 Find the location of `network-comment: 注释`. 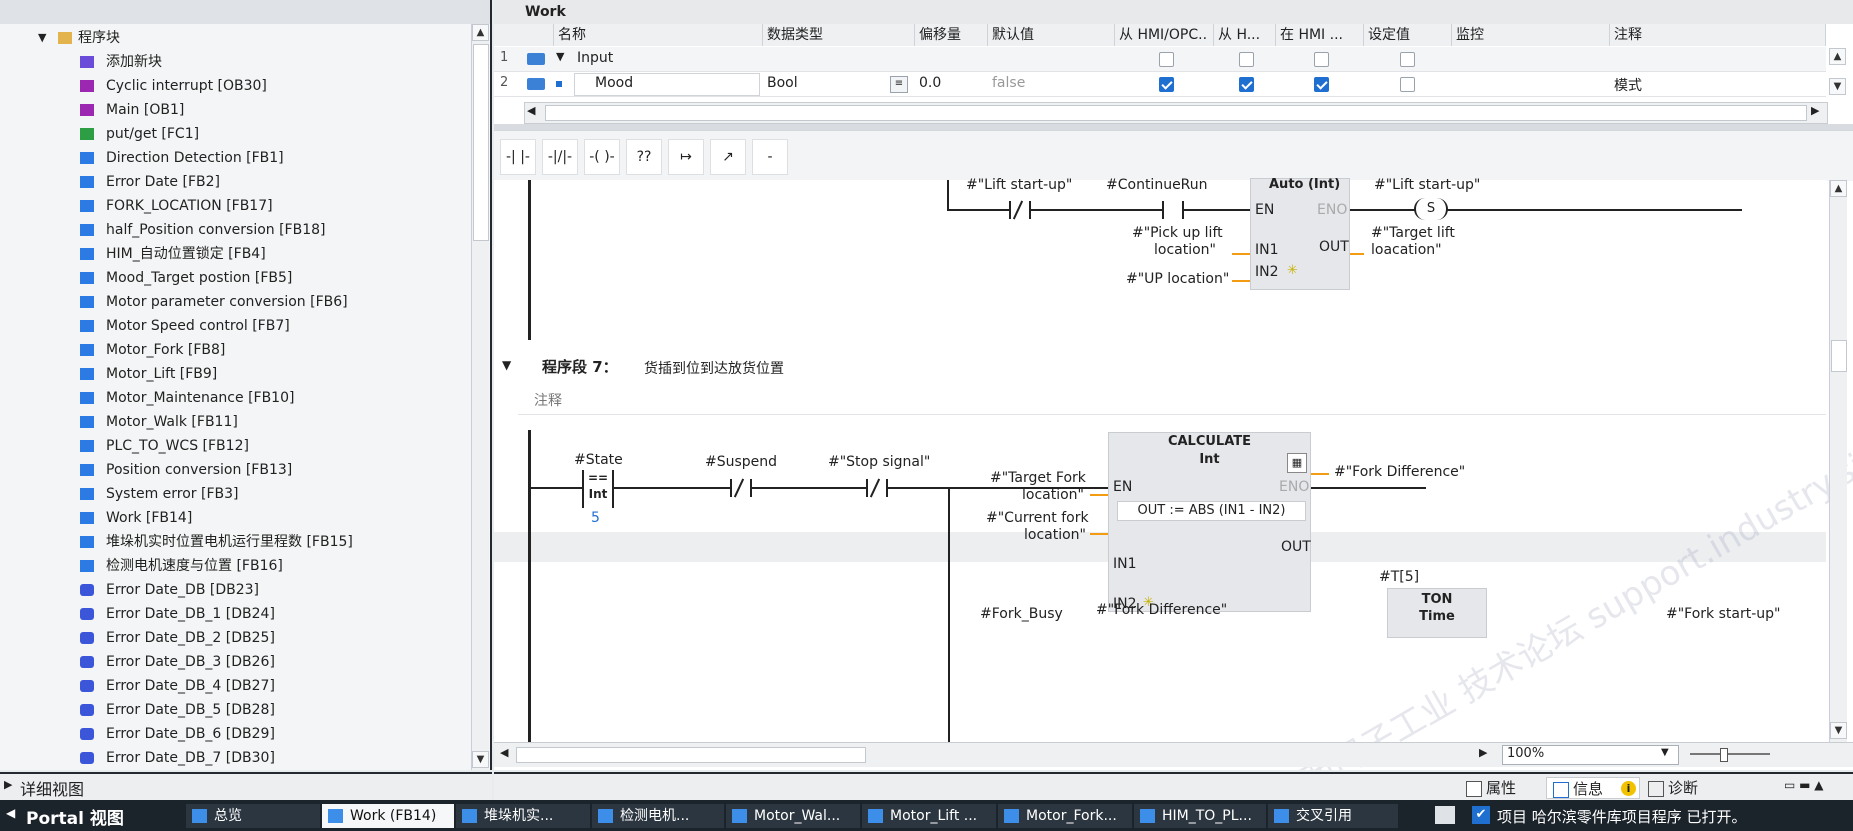

network-comment: 注释 is located at coordinates (1172, 399).